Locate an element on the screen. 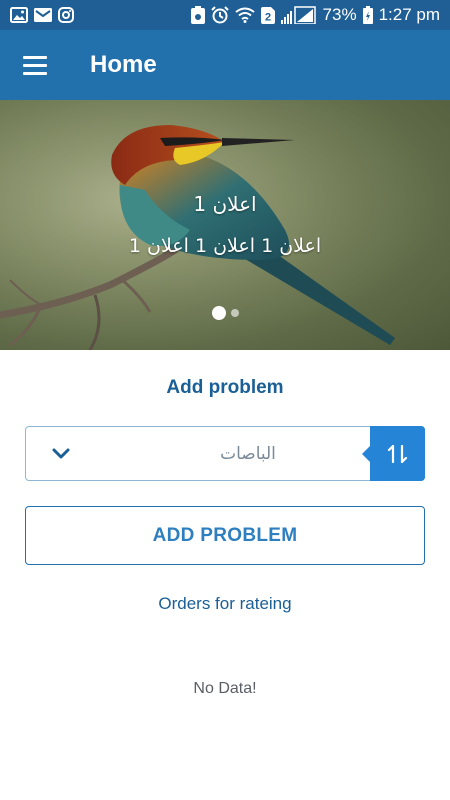 The height and width of the screenshot is (800, 450). sim-label: 2 is located at coordinates (267, 17).